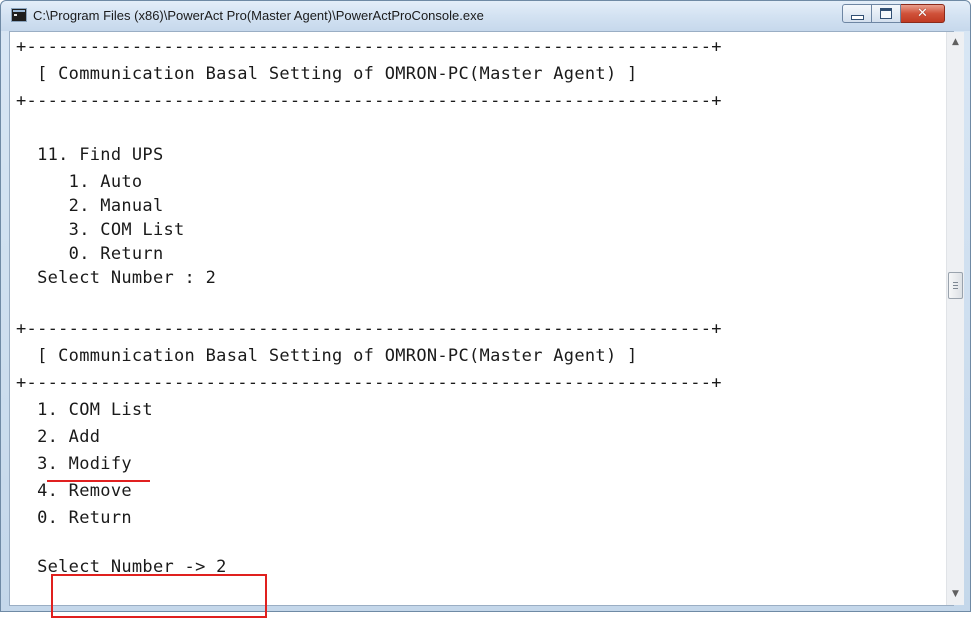 The height and width of the screenshot is (618, 971). Describe the element at coordinates (955, 594) in the screenshot. I see `scroll-down-icon: ▼` at that location.